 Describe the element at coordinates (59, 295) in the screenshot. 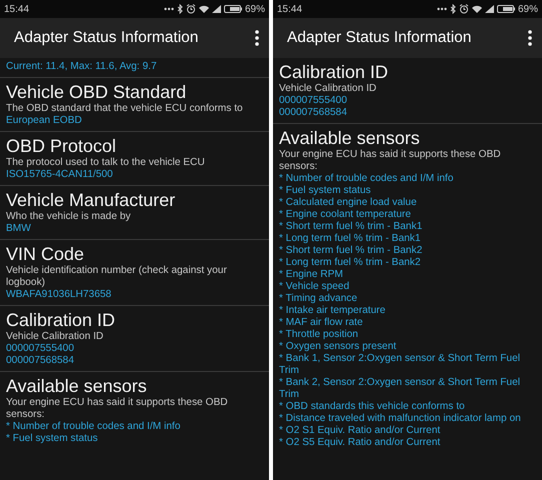

I see `section-value: WBAFA91036LH73658` at that location.